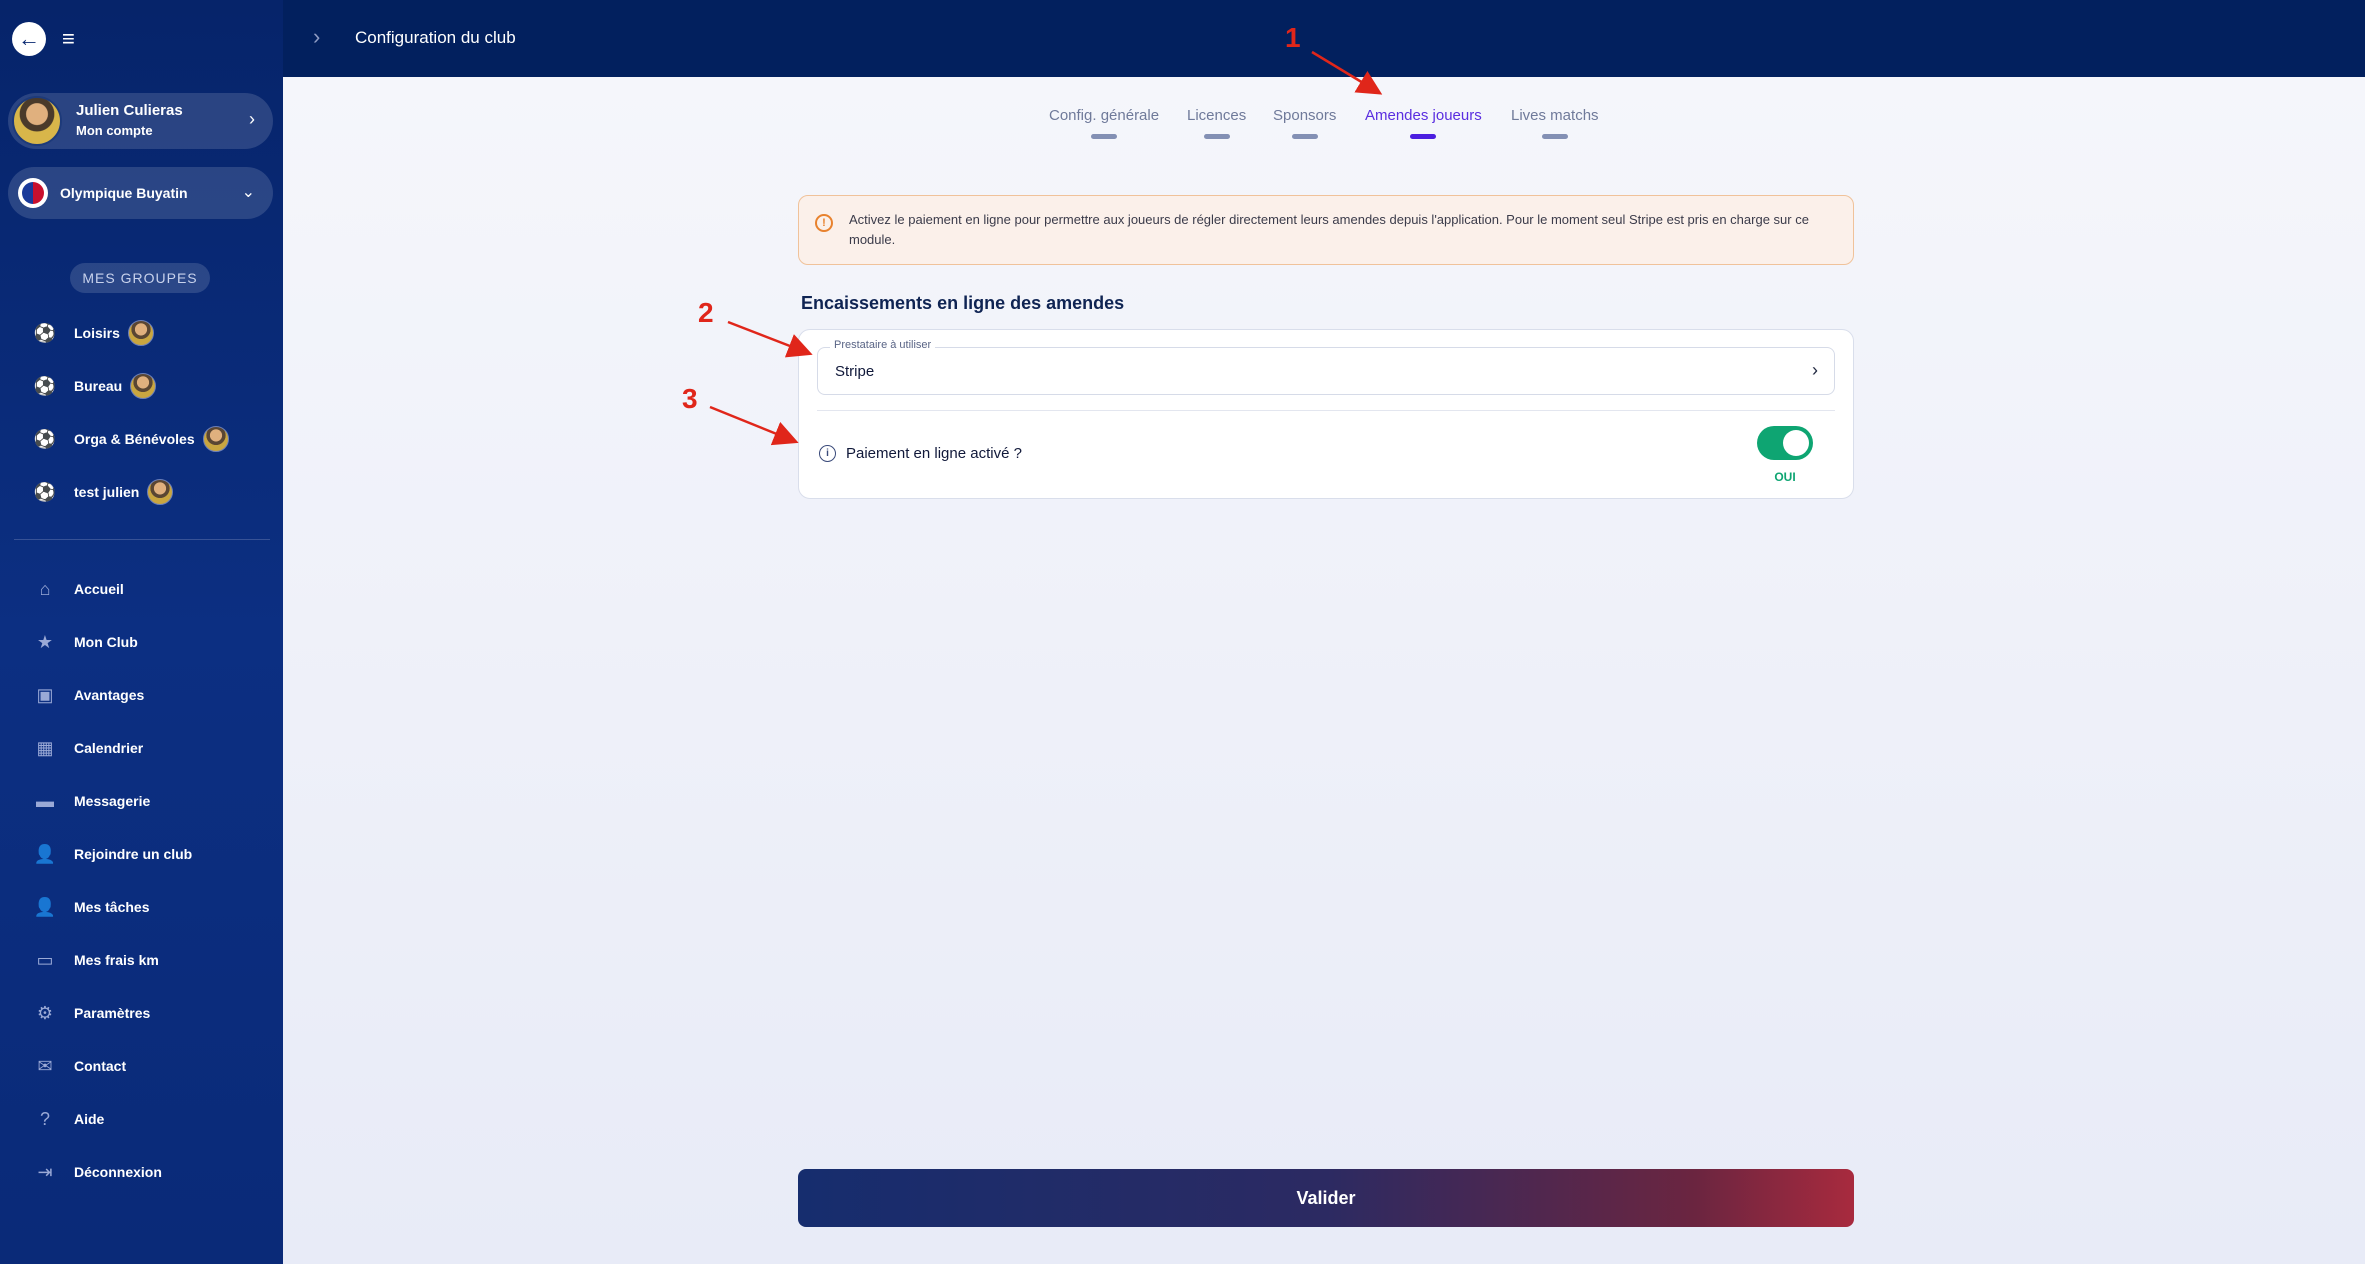 Image resolution: width=2365 pixels, height=1264 pixels. I want to click on group-item-loisirs: ⚽ Loisirs, so click(94, 333).